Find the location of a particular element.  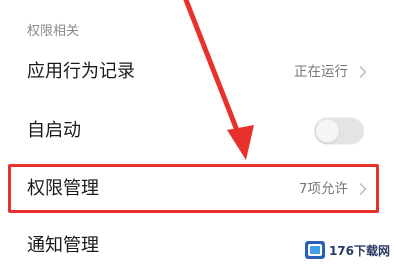

watermark-text: 176下载网 is located at coordinates (359, 250).